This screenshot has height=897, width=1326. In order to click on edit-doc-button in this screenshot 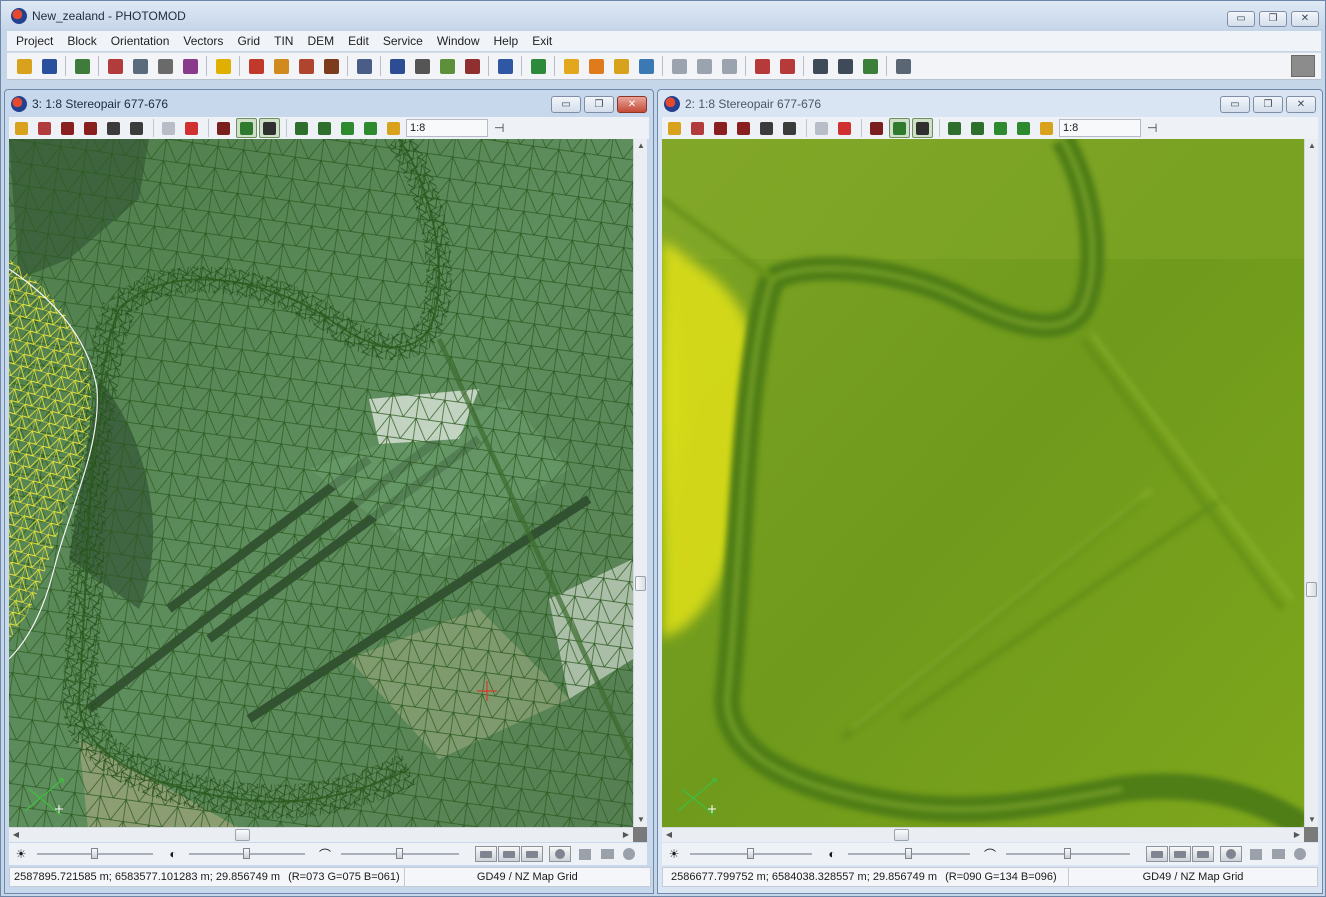, I will do `click(447, 66)`.